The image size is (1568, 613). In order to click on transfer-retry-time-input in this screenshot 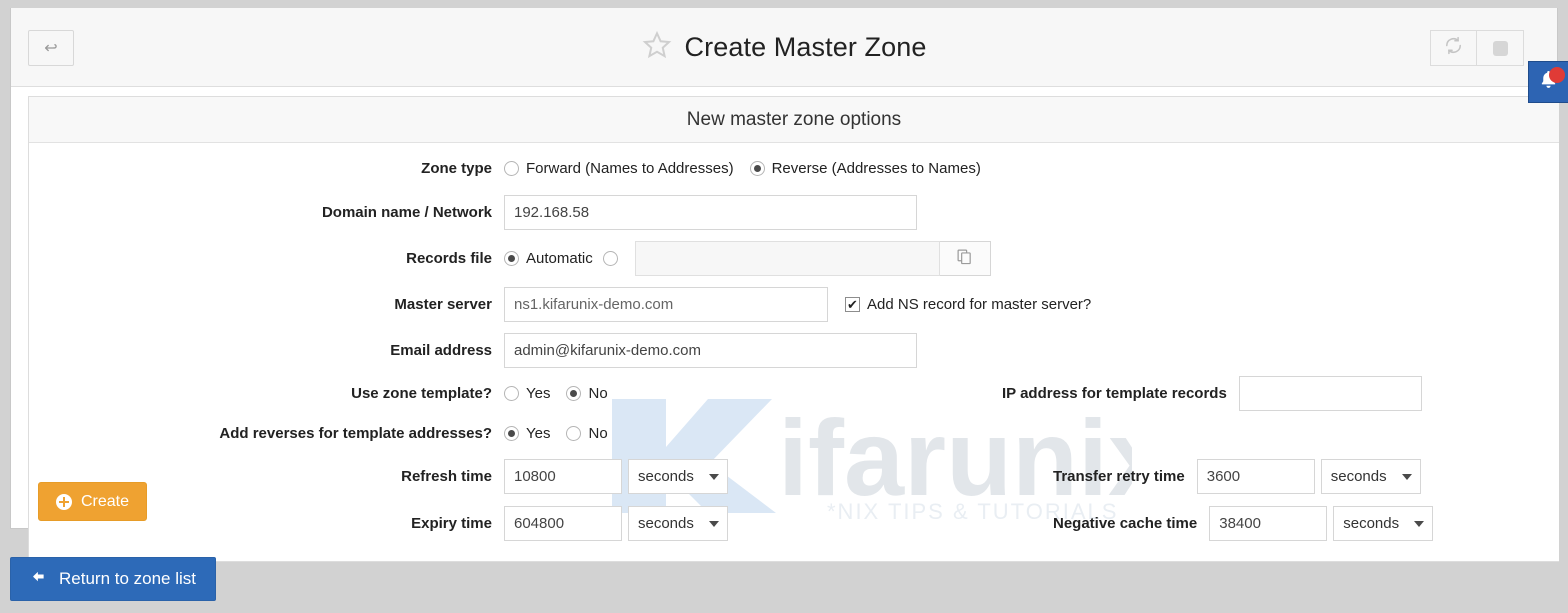, I will do `click(1255, 476)`.